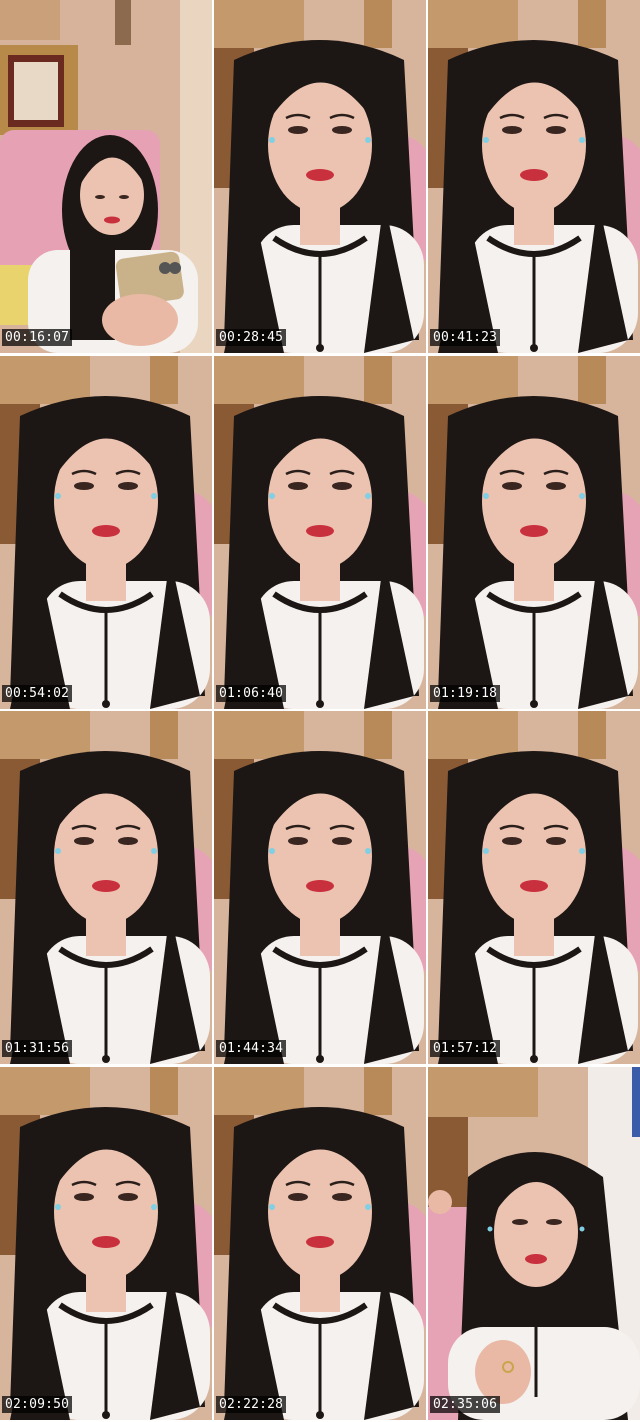  I want to click on timestamp-label: 01:06:40, so click(251, 693).